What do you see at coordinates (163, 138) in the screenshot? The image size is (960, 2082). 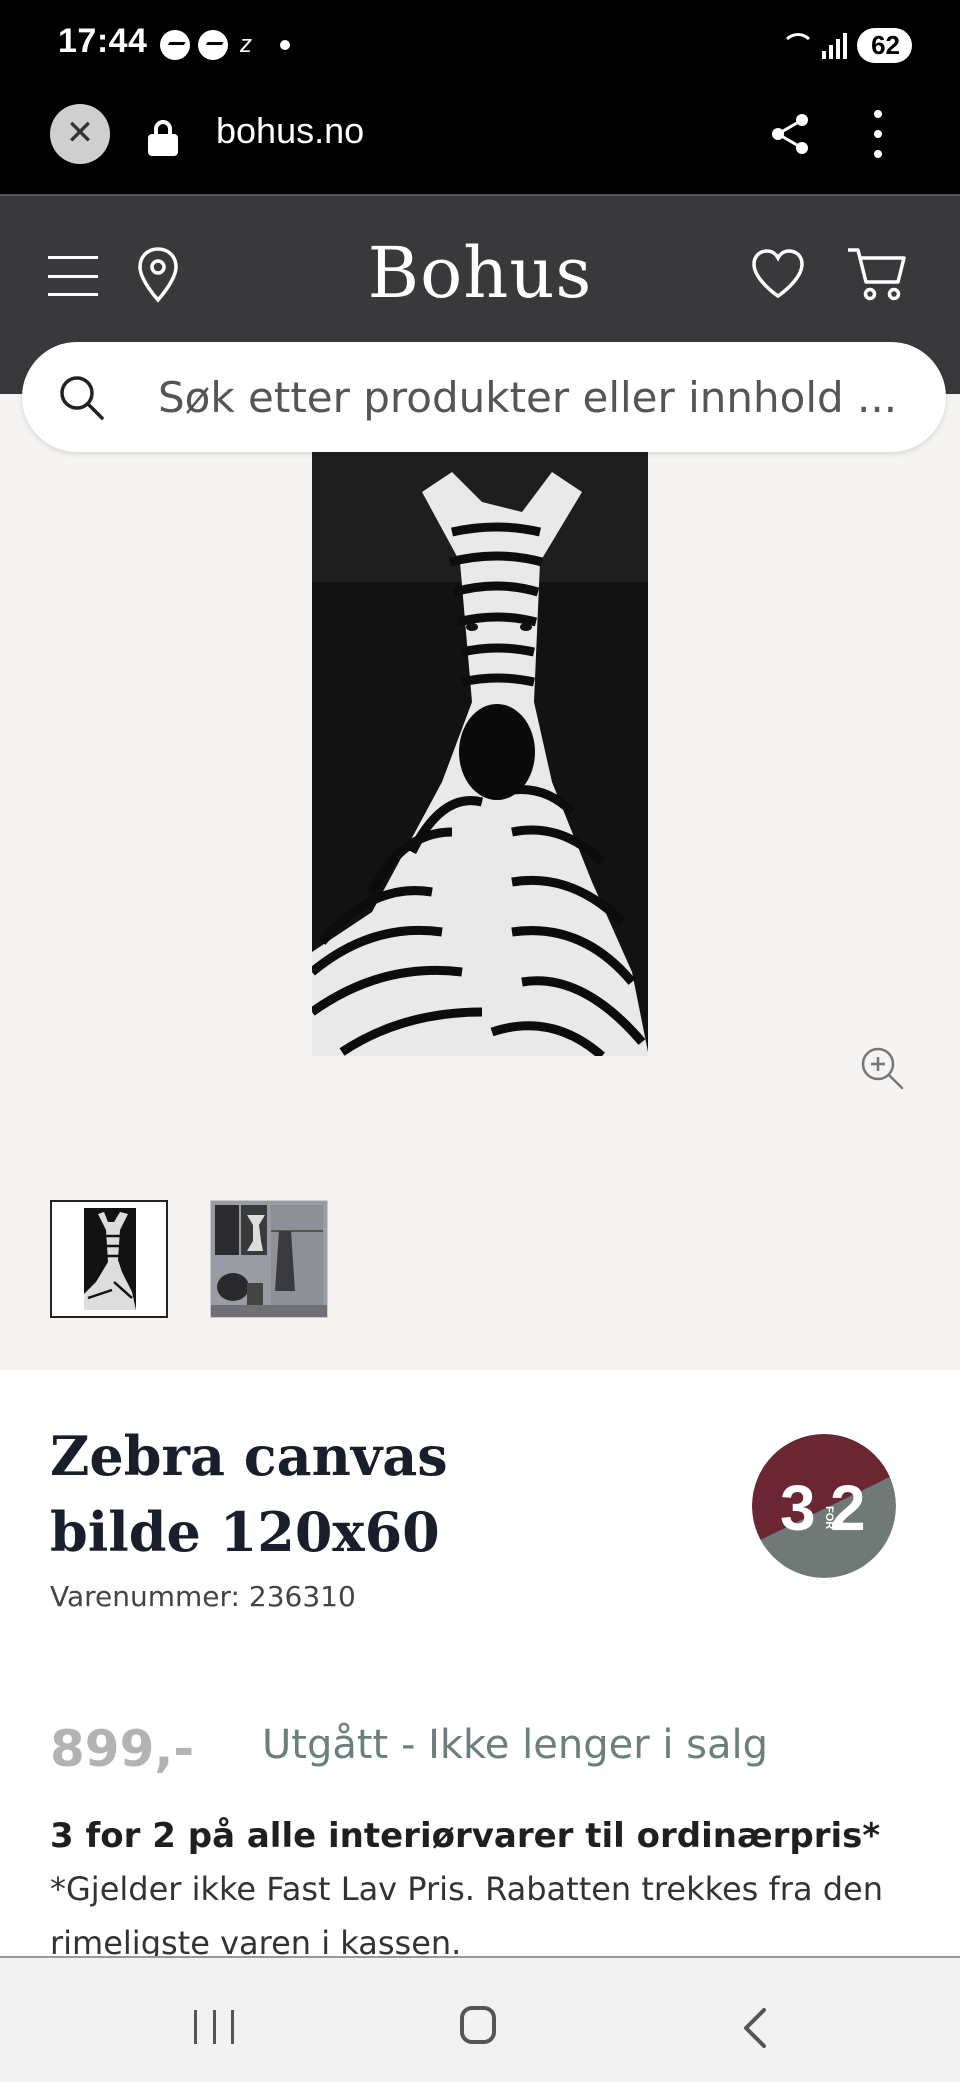 I see `lock-icon` at bounding box center [163, 138].